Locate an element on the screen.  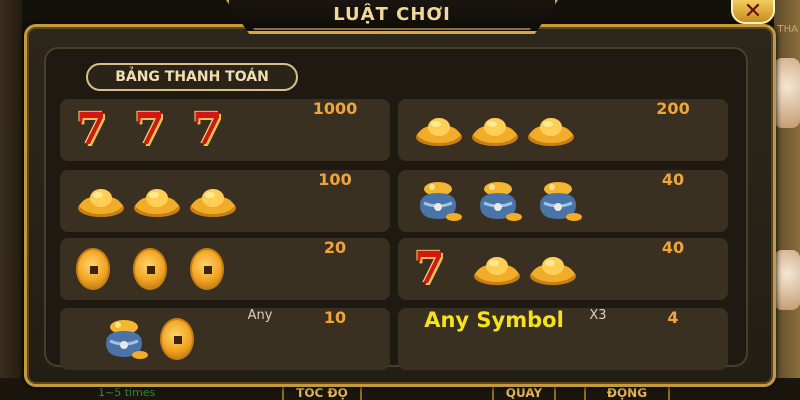
paytable-row: 40 is located at coordinates (563, 201).